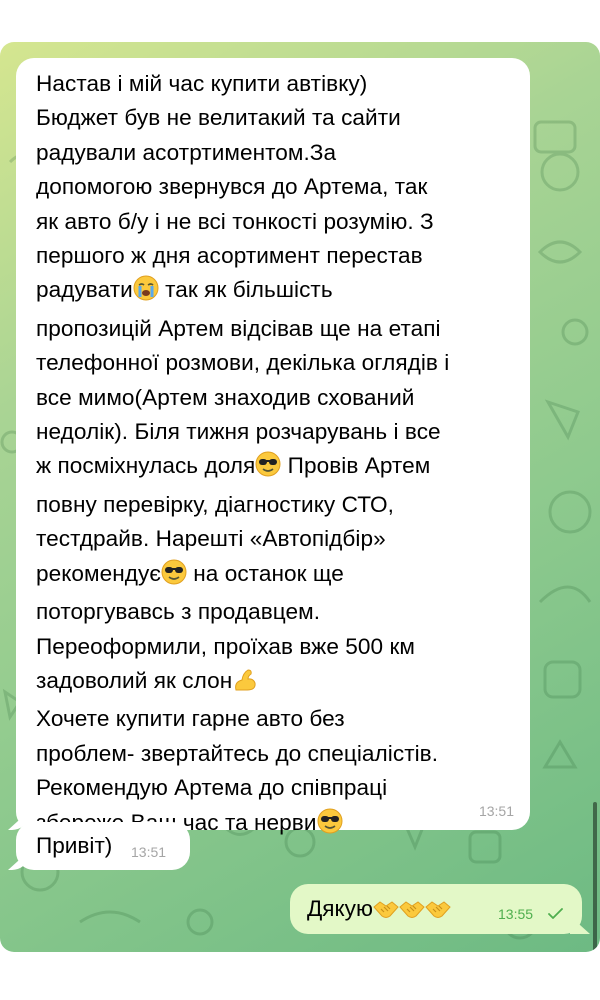  I want to click on outgoing-text: Дякую, so click(340, 908).